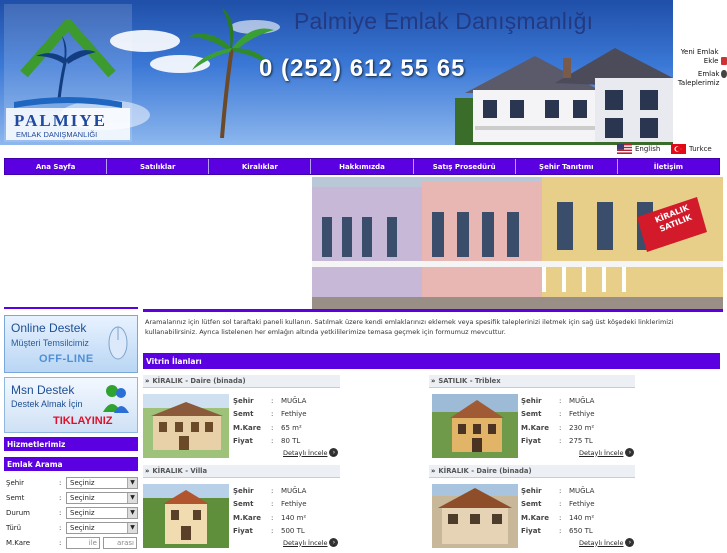 This screenshot has height=553, width=727. Describe the element at coordinates (102, 498) in the screenshot. I see `district-select: Seçiniz ▼` at that location.